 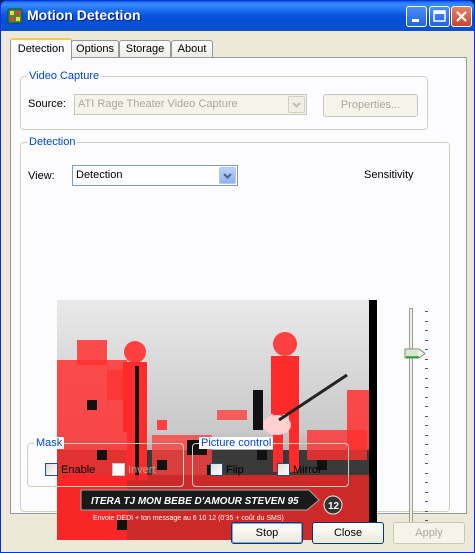 What do you see at coordinates (15, 16) in the screenshot?
I see `app-icon` at bounding box center [15, 16].